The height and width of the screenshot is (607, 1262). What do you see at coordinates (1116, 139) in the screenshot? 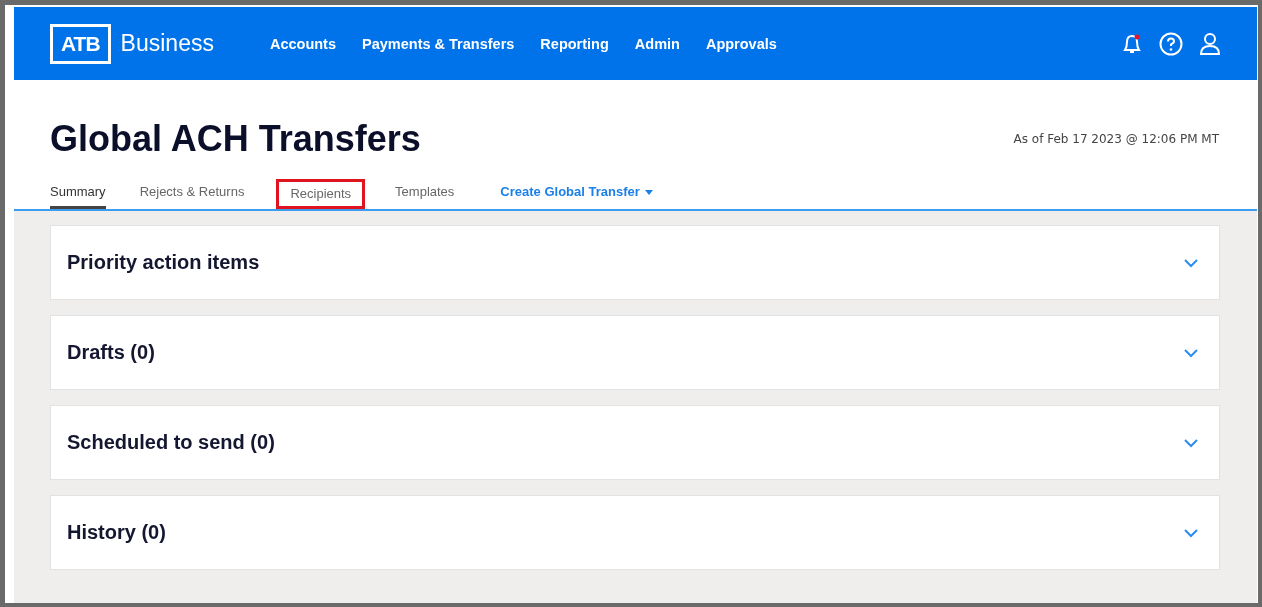
I see `timestamp: As of Feb 17 2023 @ 12:06 PM MT` at bounding box center [1116, 139].